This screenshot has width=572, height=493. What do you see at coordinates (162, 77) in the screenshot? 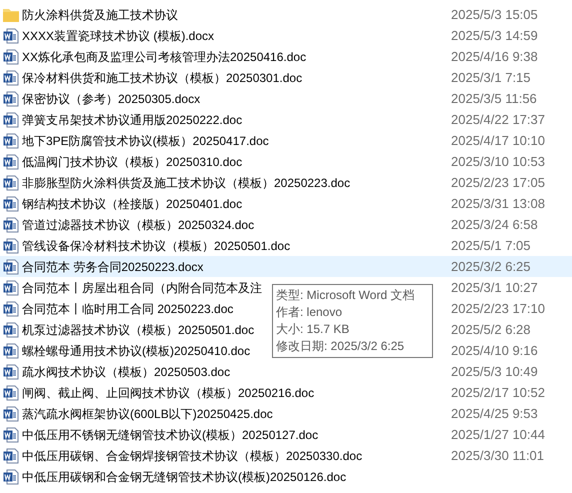
I see `file-name: 保冷材料供货和施工技术协议（模板）20250301.doc` at bounding box center [162, 77].